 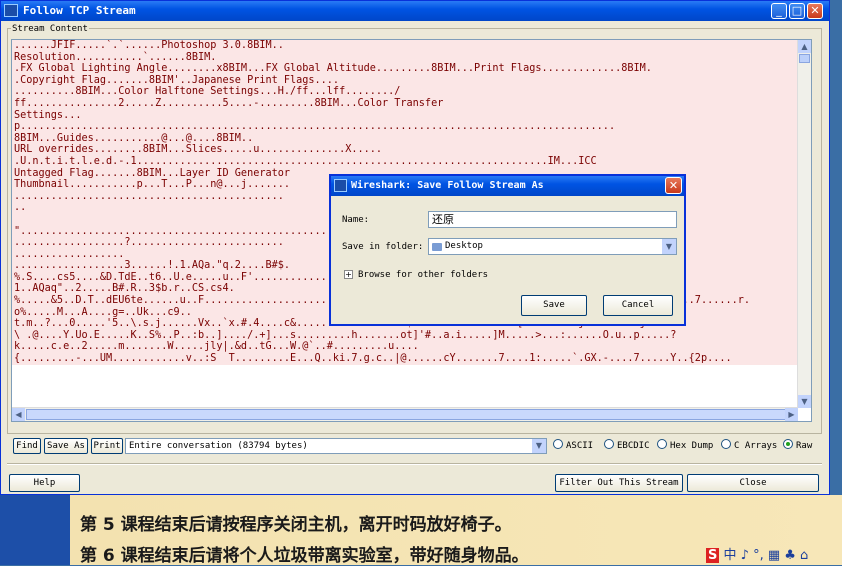 What do you see at coordinates (66, 446) in the screenshot?
I see `save-as-button: Save As` at bounding box center [66, 446].